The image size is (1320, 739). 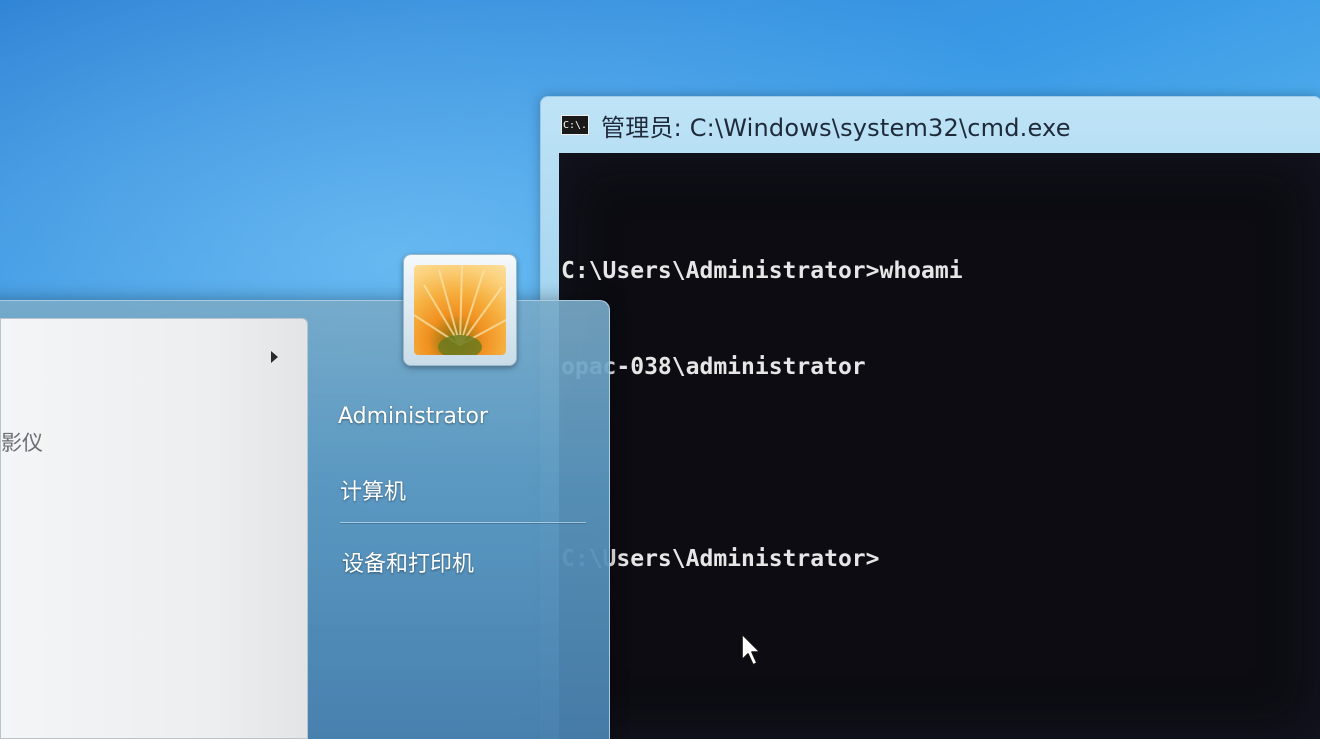 I want to click on chevron-right-icon, so click(x=274, y=357).